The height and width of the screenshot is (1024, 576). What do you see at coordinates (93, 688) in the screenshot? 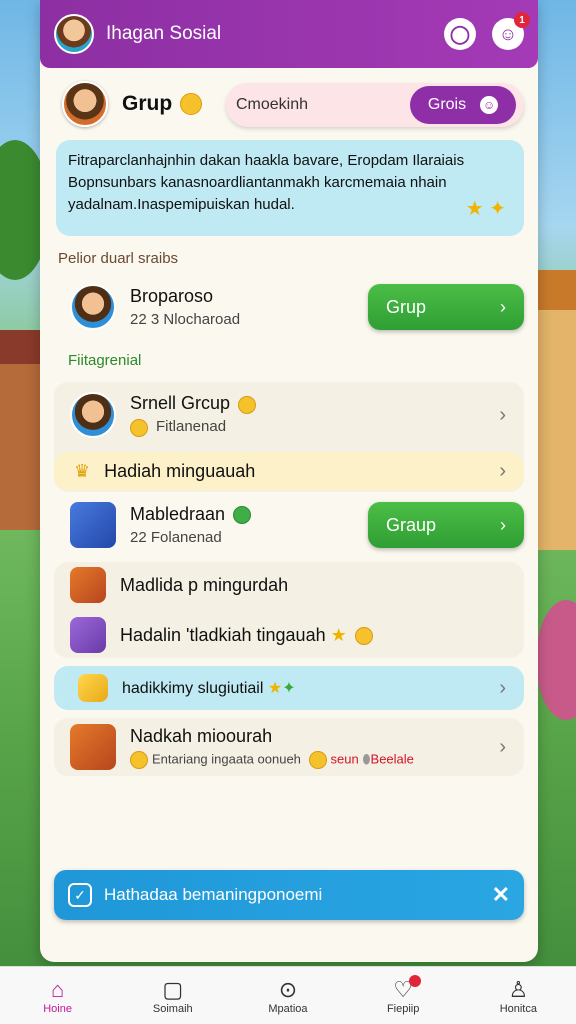
I see `crown-icon` at bounding box center [93, 688].